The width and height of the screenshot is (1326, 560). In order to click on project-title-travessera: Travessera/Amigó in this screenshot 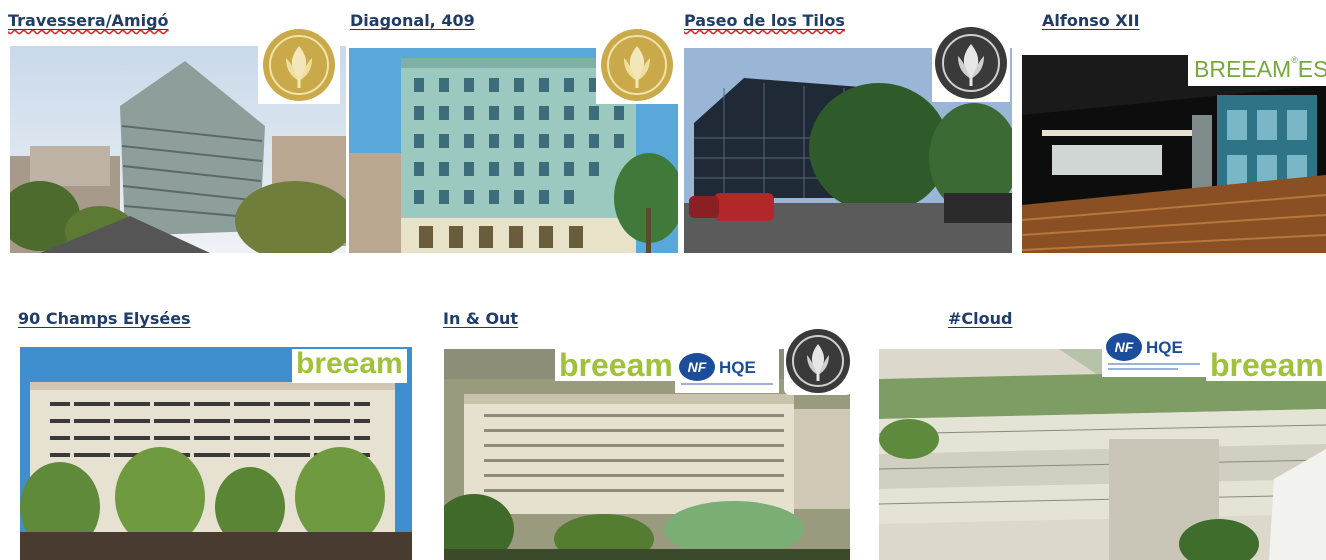, I will do `click(88, 20)`.